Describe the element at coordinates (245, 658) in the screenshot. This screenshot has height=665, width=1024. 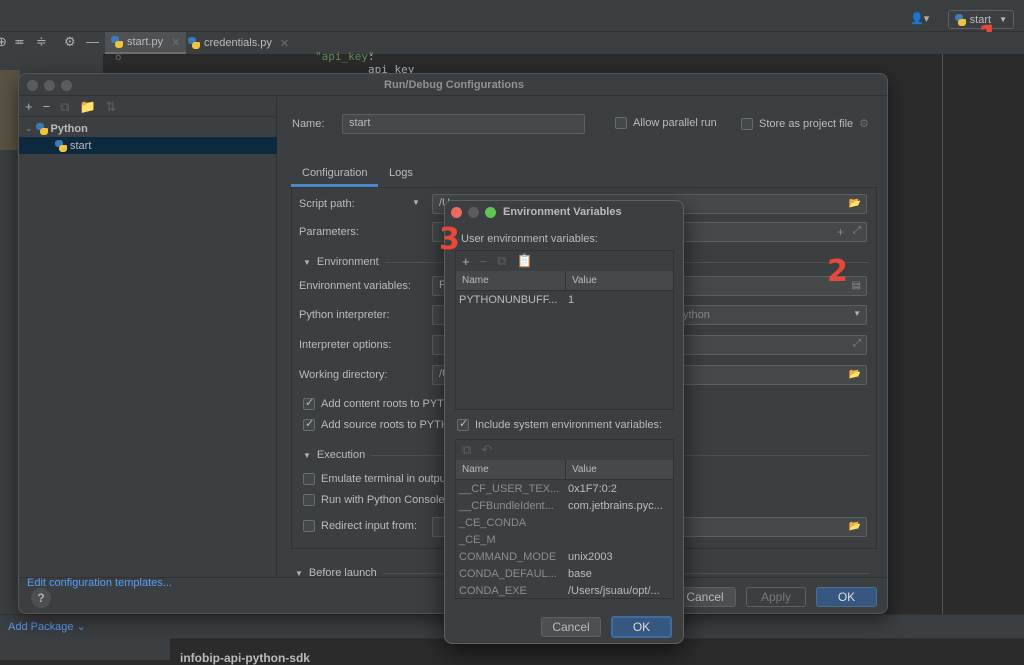
I see `project-name: infobip-api-python-sdk` at that location.